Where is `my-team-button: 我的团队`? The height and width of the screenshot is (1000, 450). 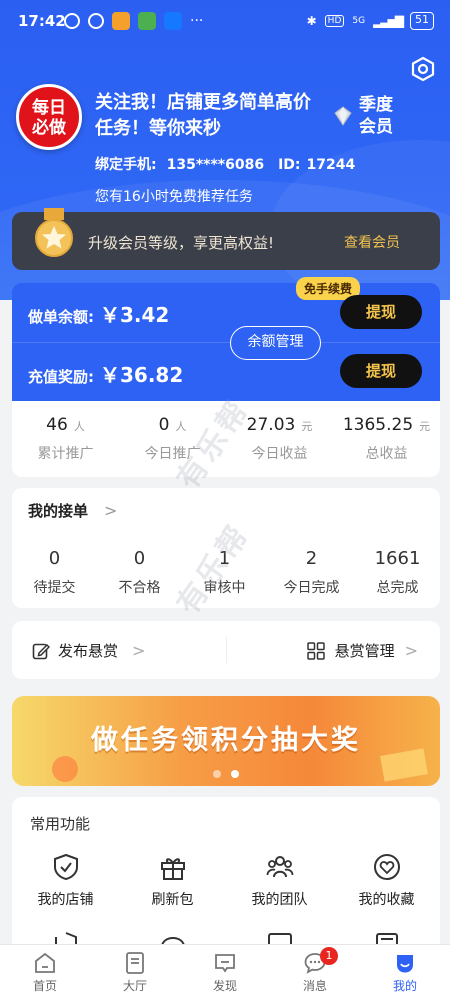
my-team-button: 我的团队 is located at coordinates (279, 881).